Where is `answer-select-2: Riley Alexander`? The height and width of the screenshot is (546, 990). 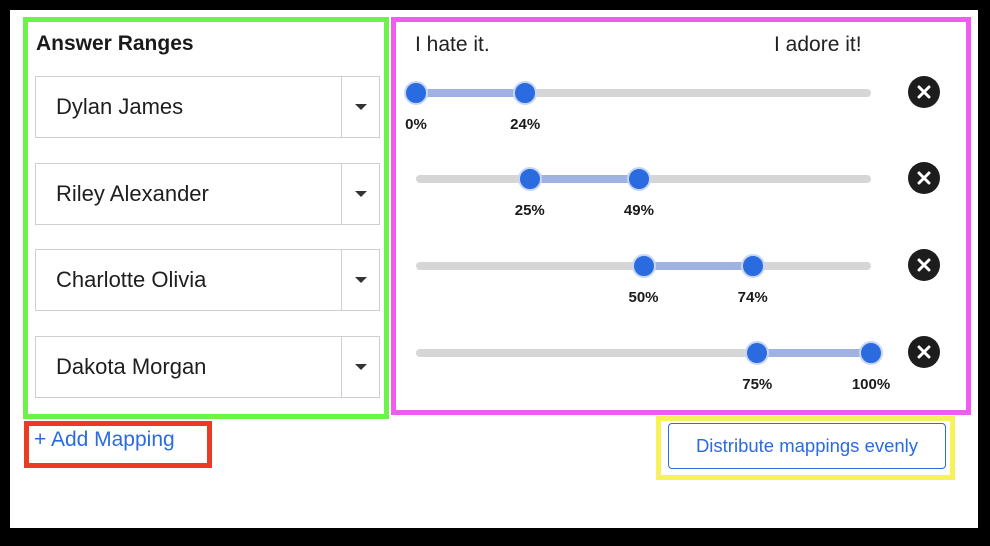 answer-select-2: Riley Alexander is located at coordinates (207, 194).